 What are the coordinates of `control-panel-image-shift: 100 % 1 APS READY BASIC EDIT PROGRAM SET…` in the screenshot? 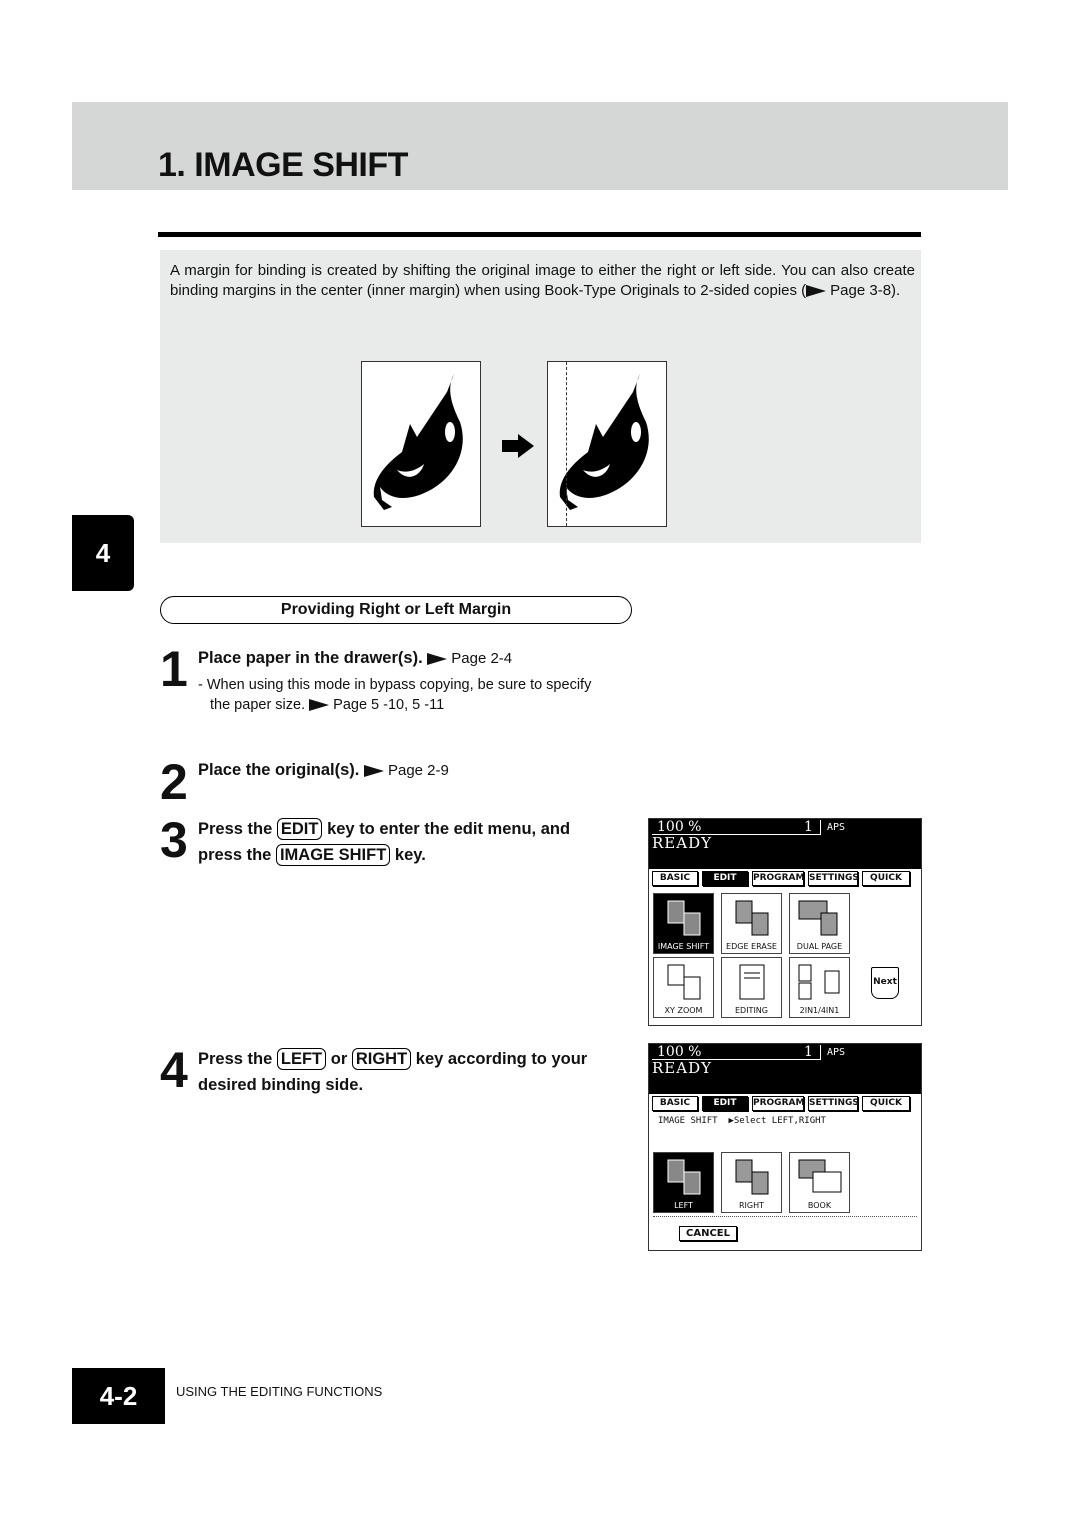 It's located at (785, 1147).